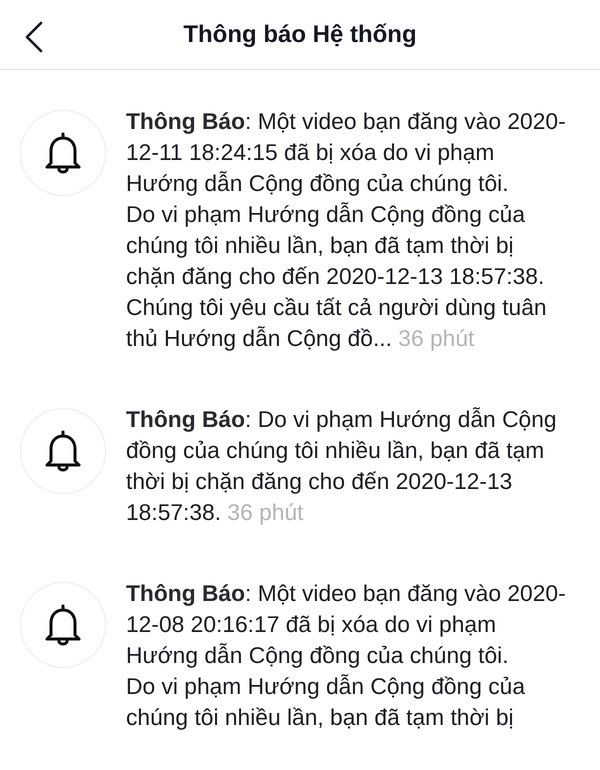  What do you see at coordinates (341, 465) in the screenshot?
I see `notification-text: Thông Báo: Do vi phạm Hướng dẫn Cộng đồng của chúng tôi nhiều lần, bạn đã tạm thời bị chặn đăng cho đến 2020-12-13 18:57:38. 36 phút` at bounding box center [341, 465].